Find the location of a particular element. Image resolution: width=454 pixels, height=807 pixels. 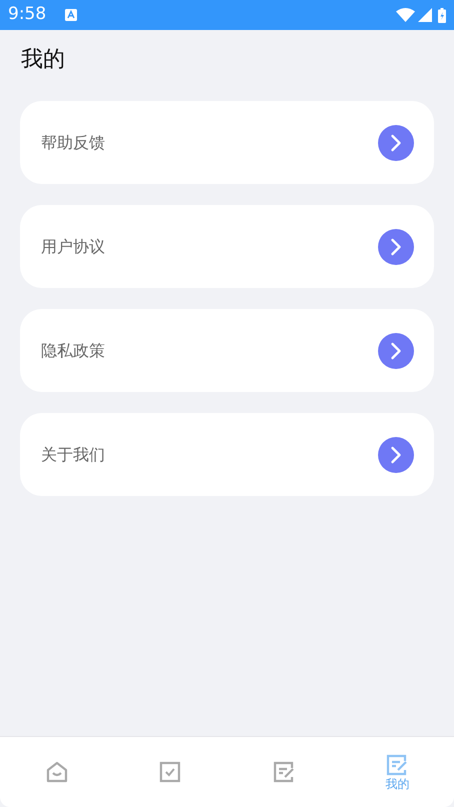

notification-icon is located at coordinates (71, 15).